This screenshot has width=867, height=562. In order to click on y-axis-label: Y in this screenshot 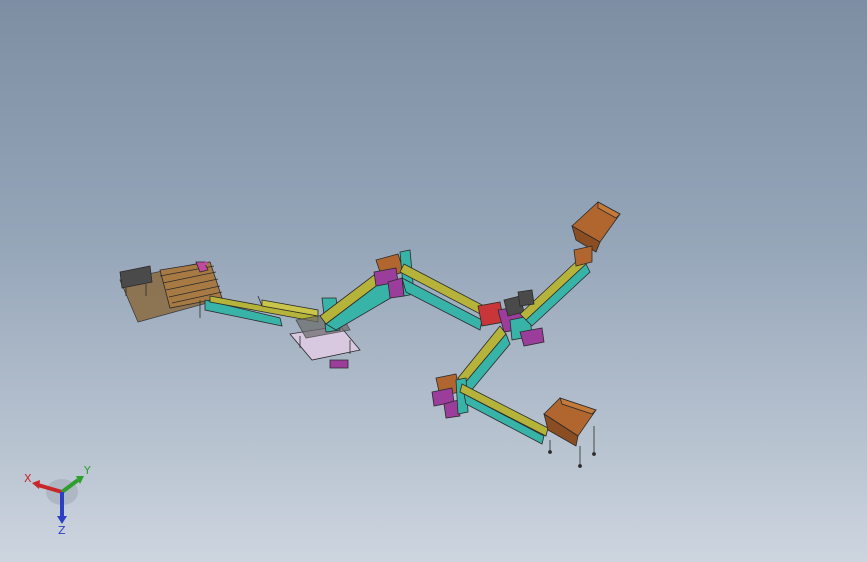, I will do `click(87, 470)`.